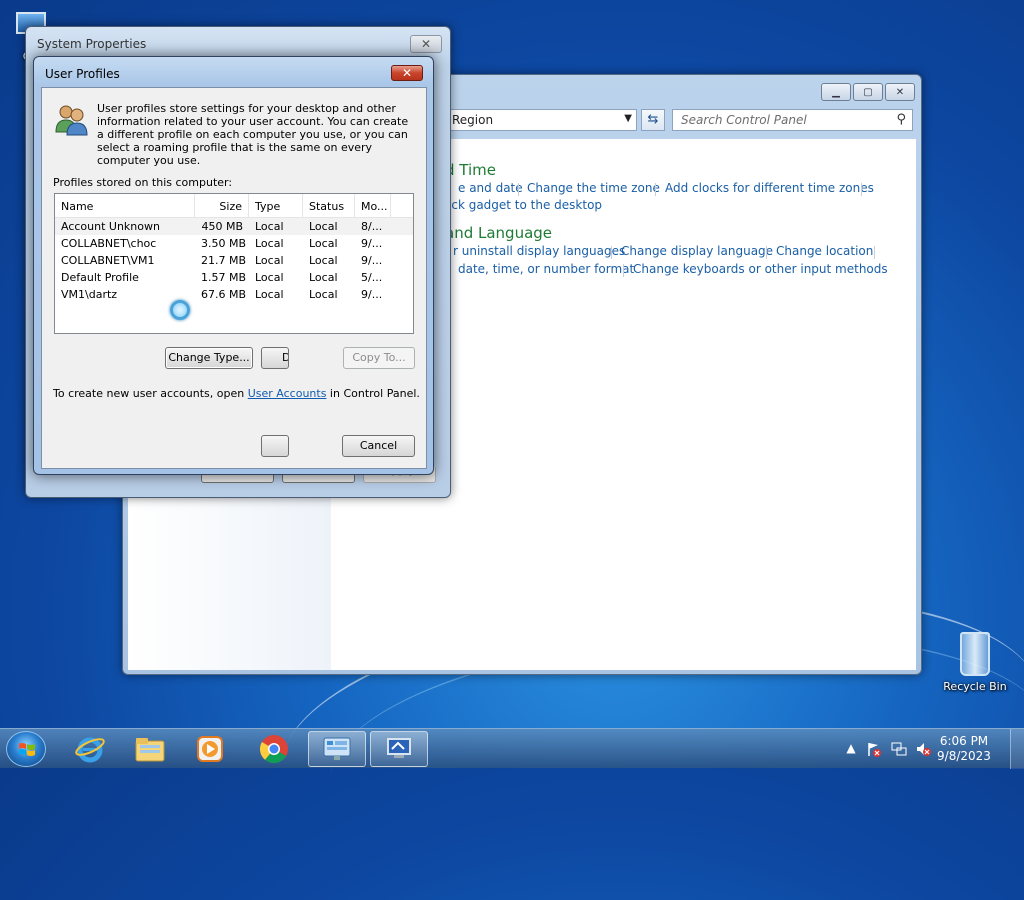 This screenshot has height=900, width=1024. Describe the element at coordinates (546, 269) in the screenshot. I see `number-format-link: date, time, or number format` at that location.